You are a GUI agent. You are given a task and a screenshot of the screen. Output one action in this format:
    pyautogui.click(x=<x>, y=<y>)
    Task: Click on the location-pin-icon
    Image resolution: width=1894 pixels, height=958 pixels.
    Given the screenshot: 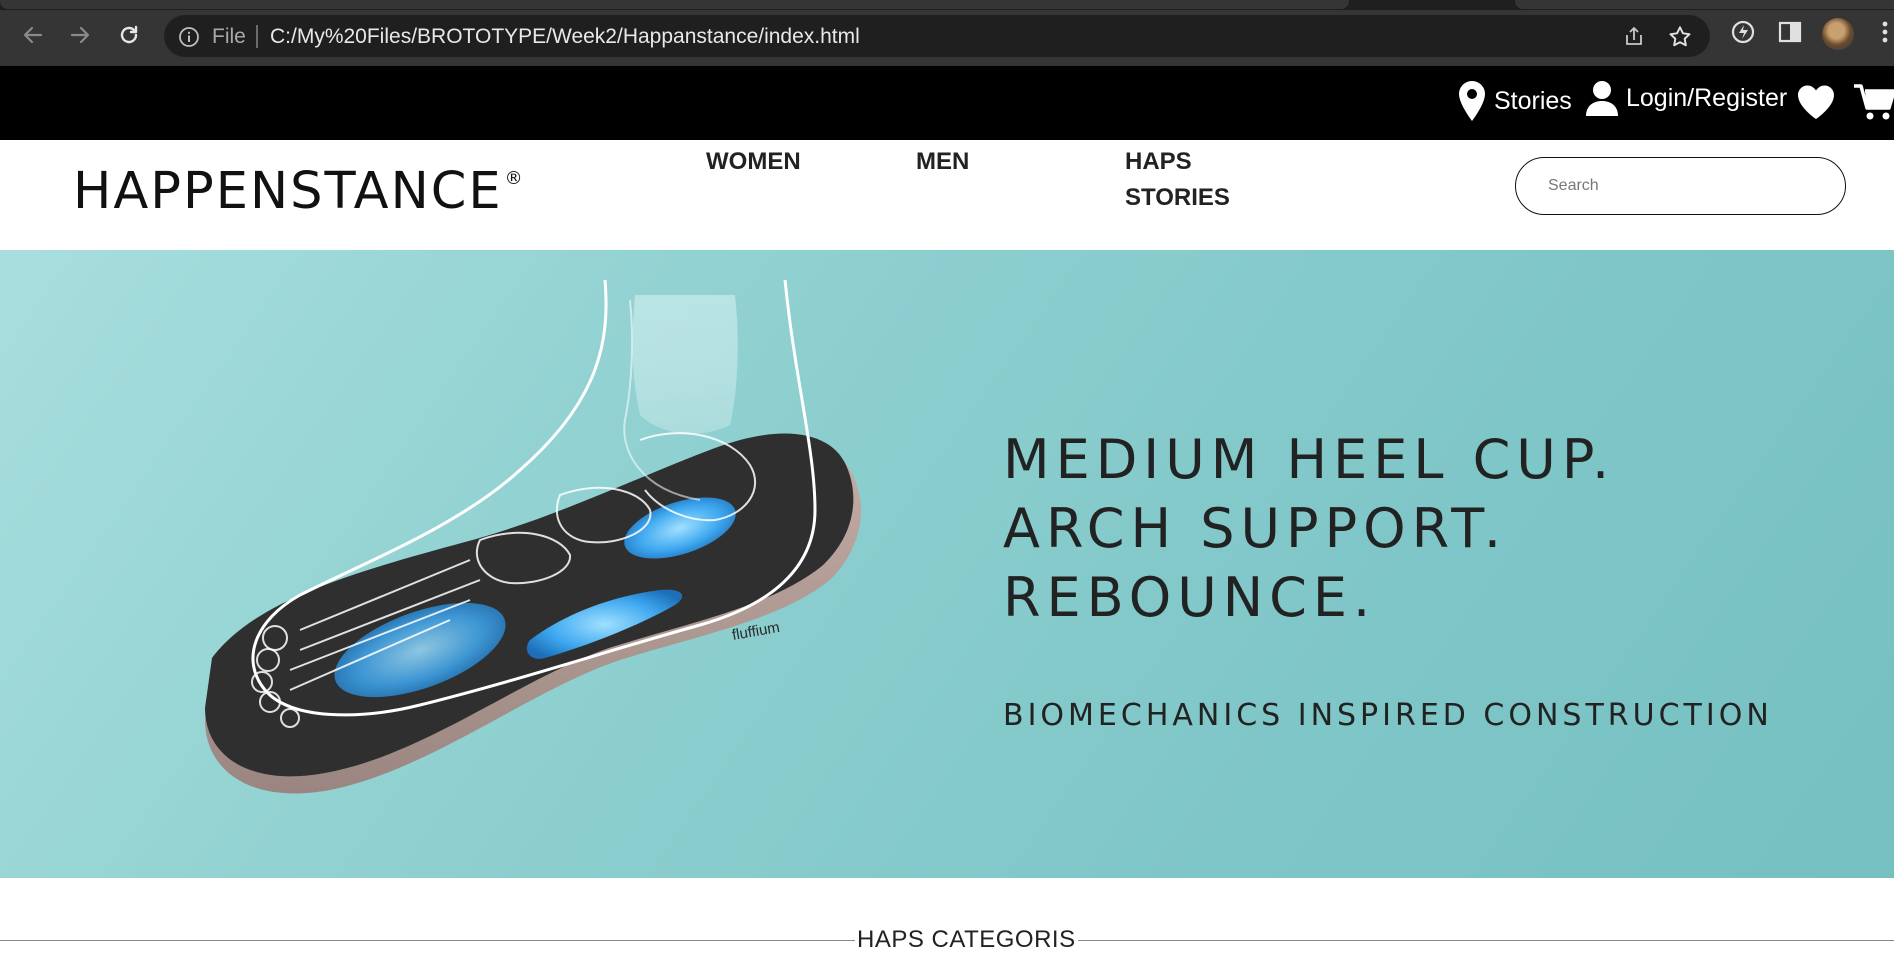 What is the action you would take?
    pyautogui.click(x=1472, y=101)
    